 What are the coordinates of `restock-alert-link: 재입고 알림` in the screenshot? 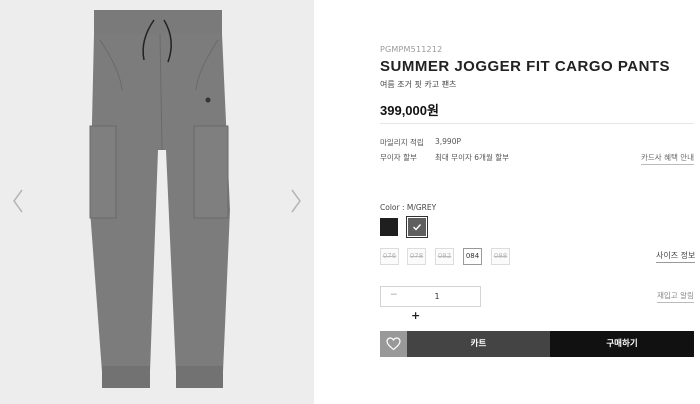 It's located at (675, 296).